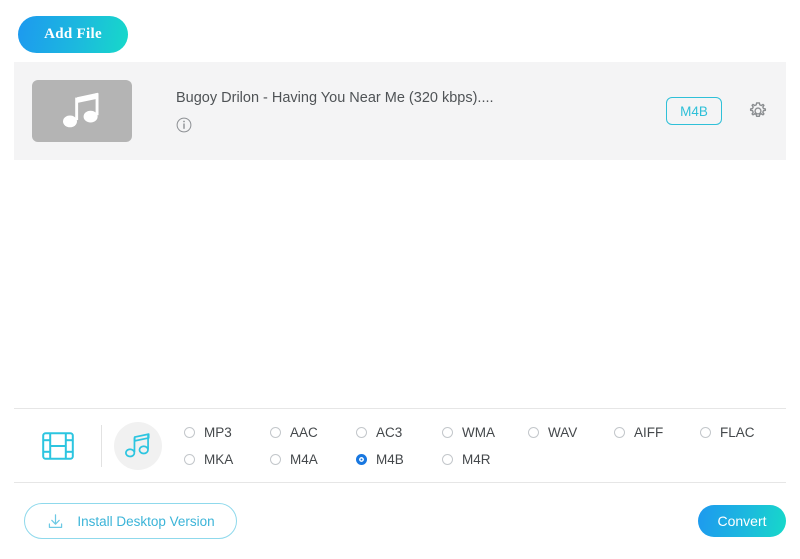  I want to click on format-option-aiff: AIFF, so click(657, 432).